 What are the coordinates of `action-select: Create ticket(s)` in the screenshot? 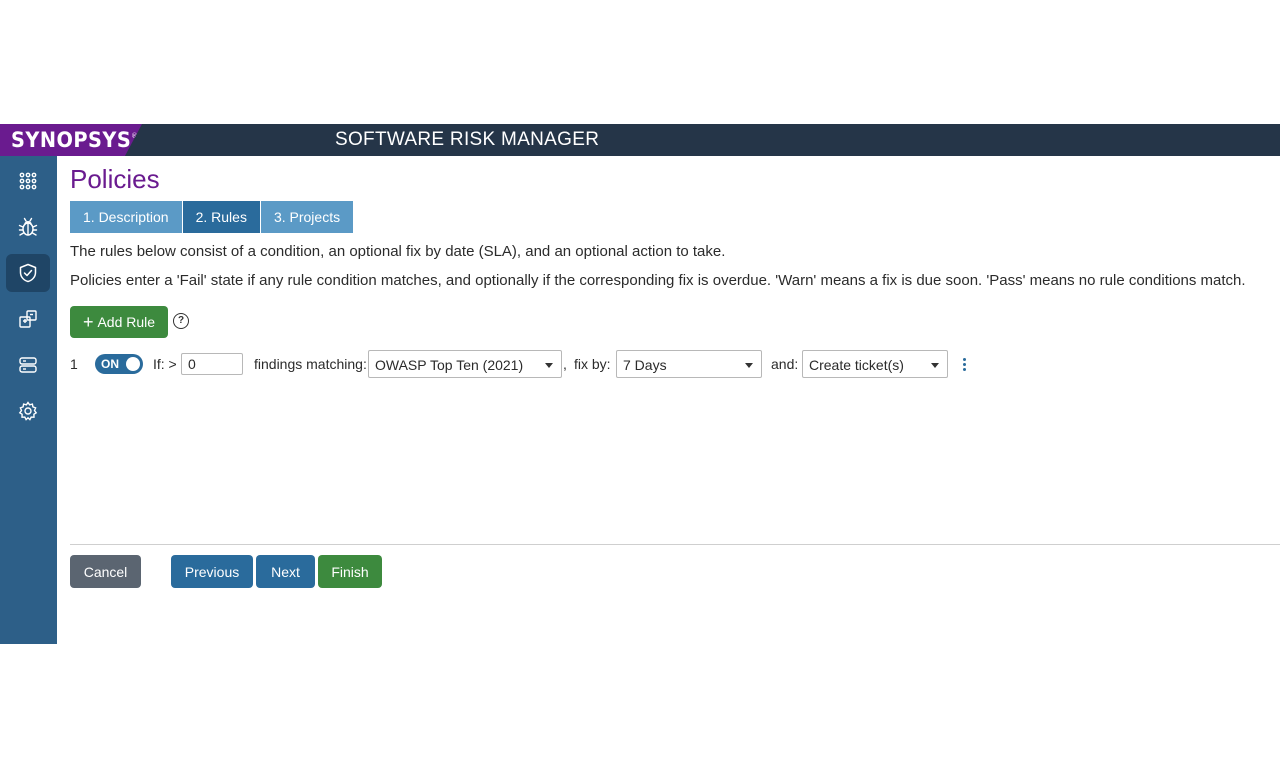 It's located at (875, 364).